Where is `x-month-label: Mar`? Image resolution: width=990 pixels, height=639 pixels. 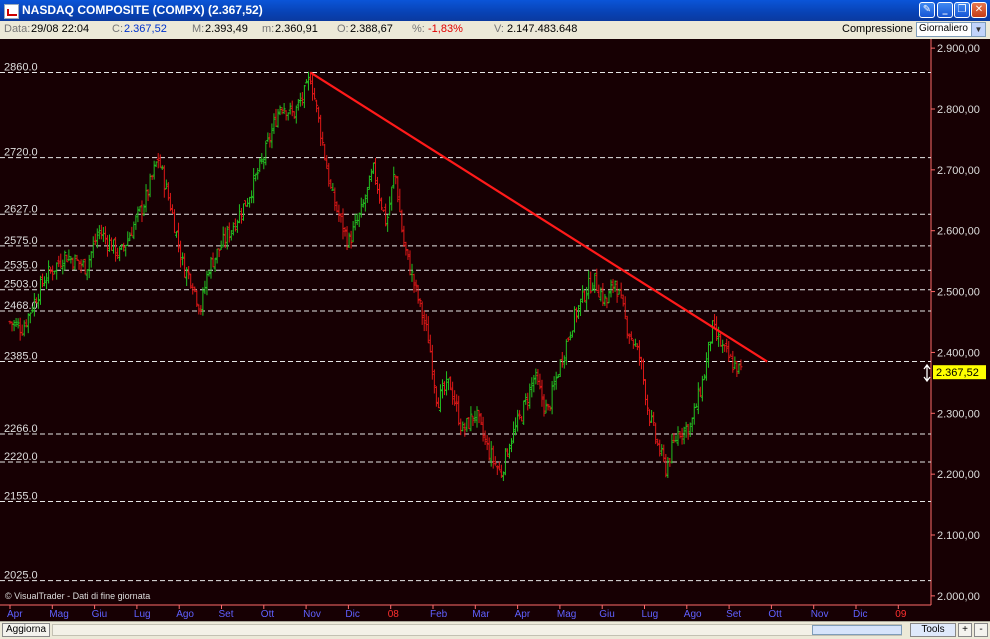
x-month-label: Mar is located at coordinates (481, 614).